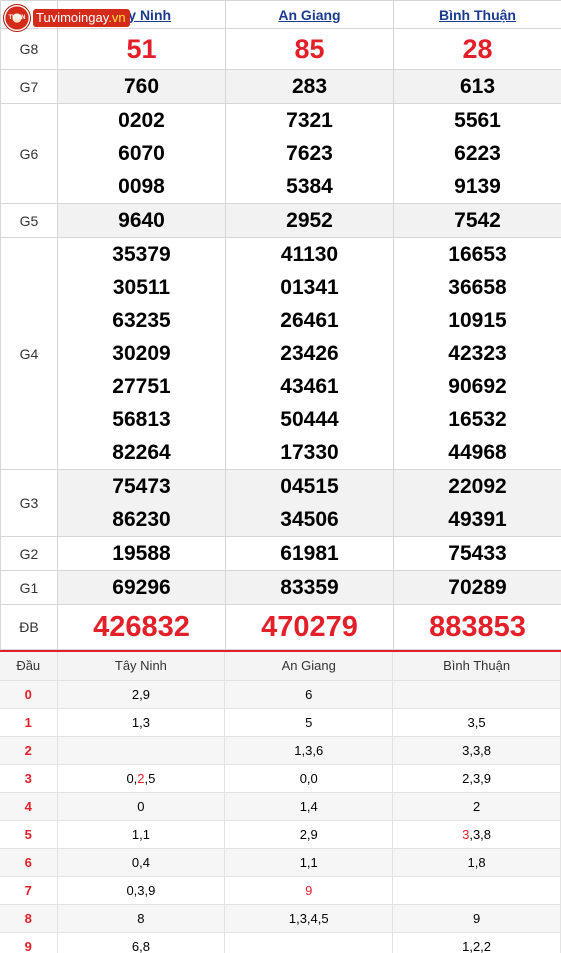 The height and width of the screenshot is (953, 561). I want to click on prize-number: 86230, so click(141, 519).